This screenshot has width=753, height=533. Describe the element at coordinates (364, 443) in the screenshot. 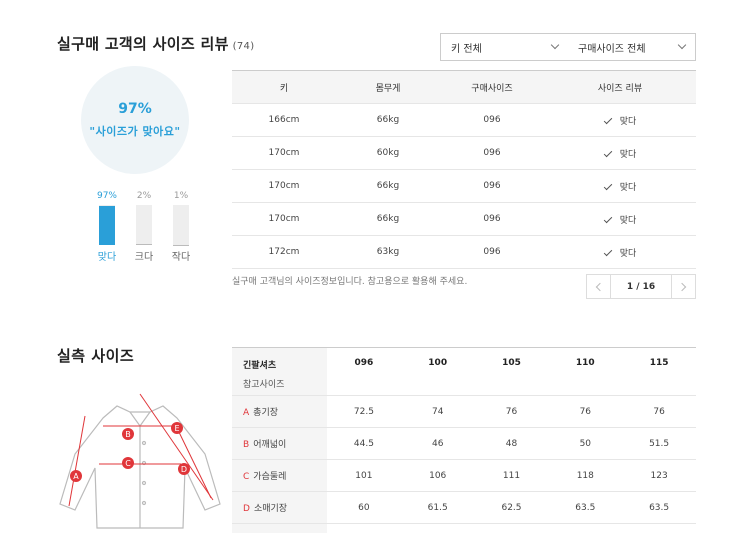

I see `measure-value: 44.5` at that location.